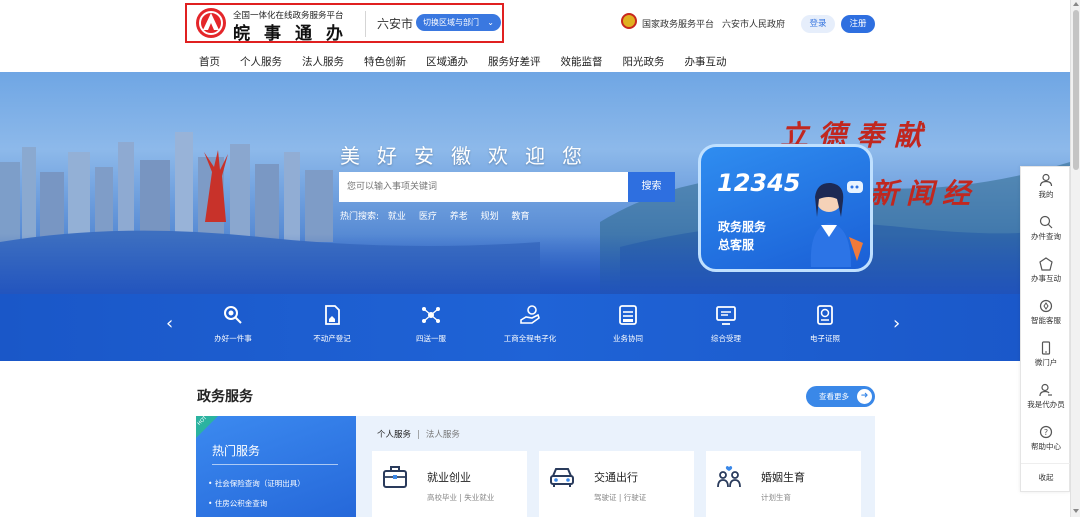  I want to click on scroll-up-arrow-icon, so click(1076, 4).